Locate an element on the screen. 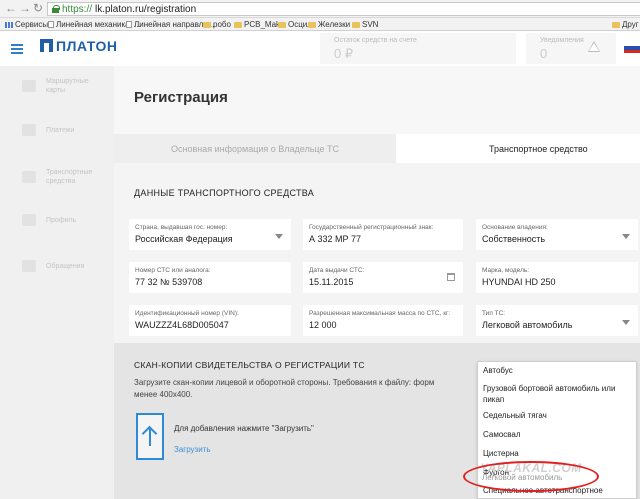  browser-address-bar: ← → ↻ https:// lk.platon.ru/registration is located at coordinates (320, 9).